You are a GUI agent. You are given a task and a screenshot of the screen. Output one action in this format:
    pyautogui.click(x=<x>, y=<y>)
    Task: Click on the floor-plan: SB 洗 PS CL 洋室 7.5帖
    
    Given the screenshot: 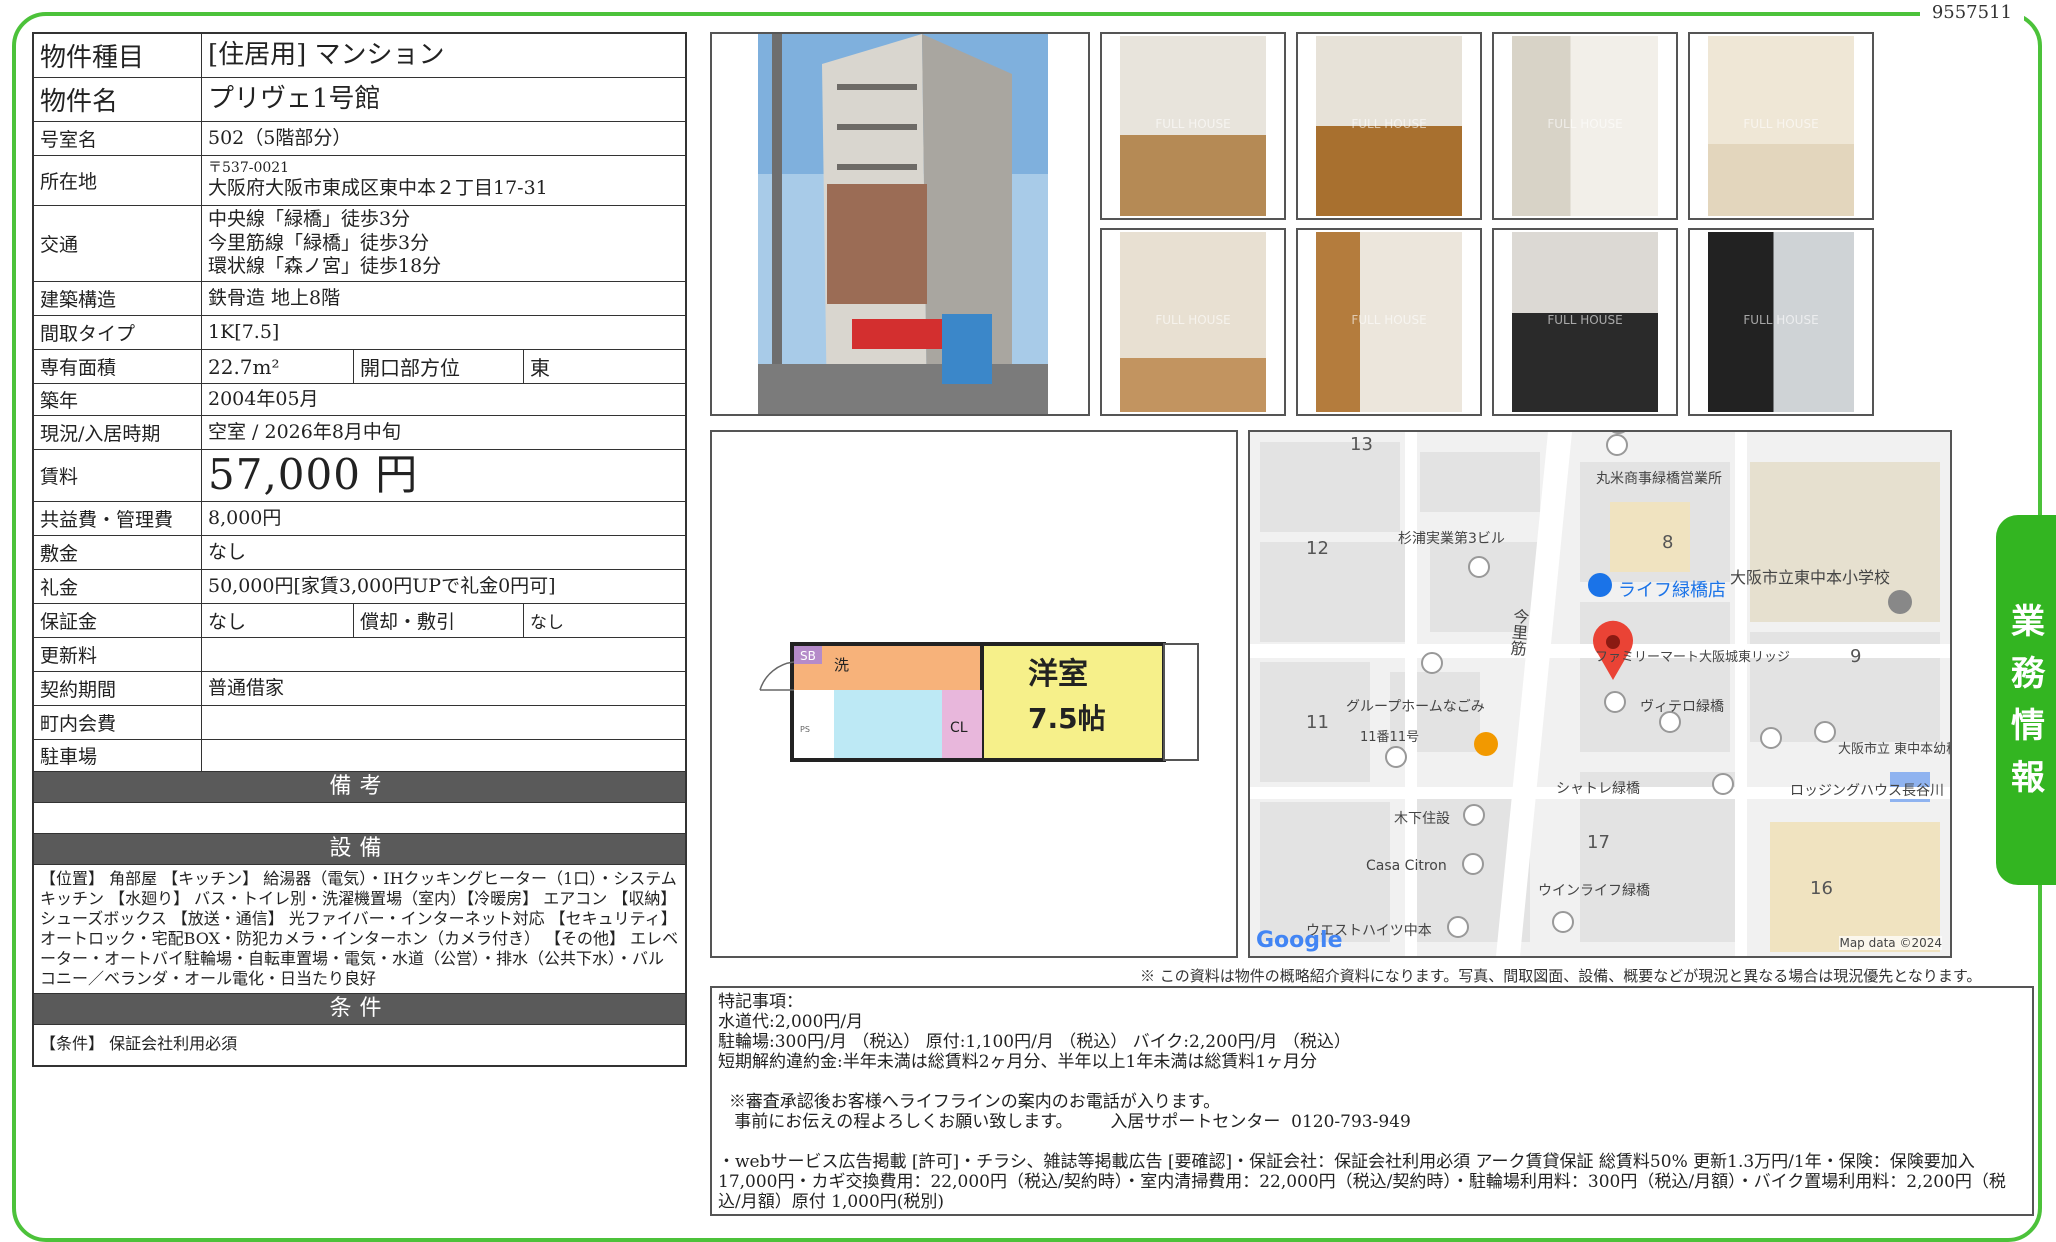 What is the action you would take?
    pyautogui.click(x=974, y=694)
    